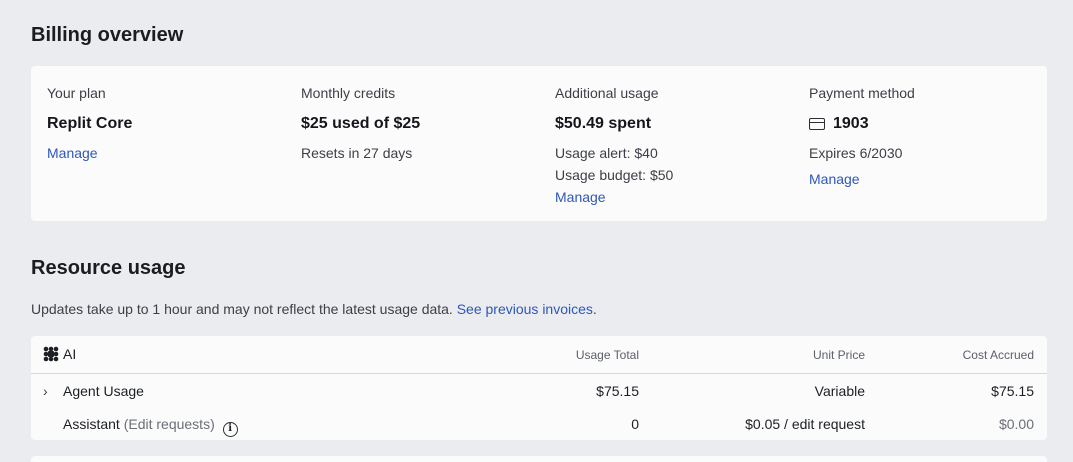  I want to click on row-name-text: Assistant, so click(91, 424).